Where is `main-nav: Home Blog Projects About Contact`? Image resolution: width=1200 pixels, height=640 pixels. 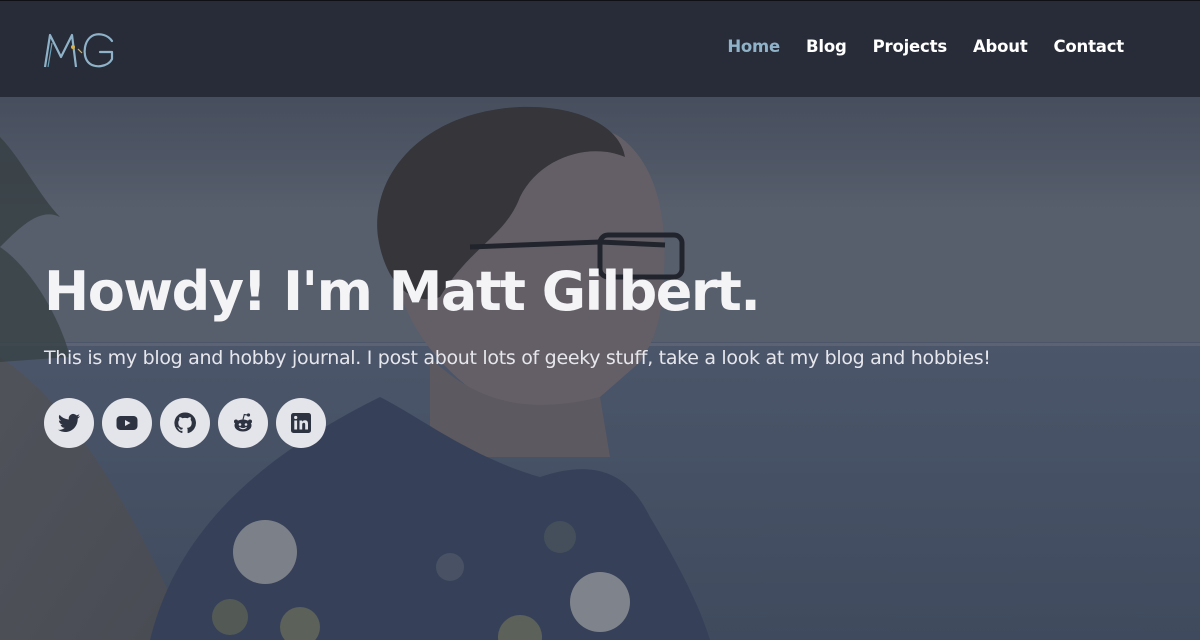 main-nav: Home Blog Projects About Contact is located at coordinates (925, 46).